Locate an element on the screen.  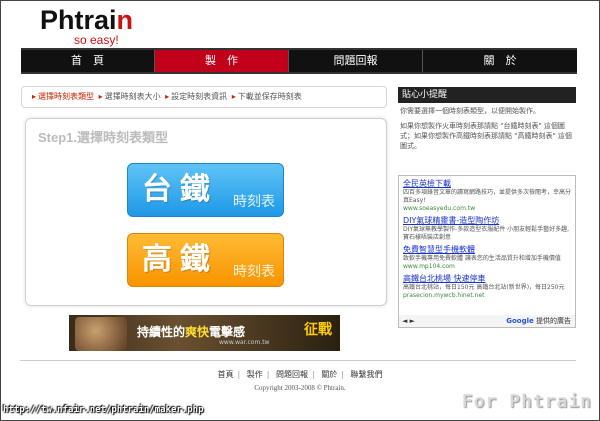
hsr-button-label: 高鐵 is located at coordinates (180, 259).